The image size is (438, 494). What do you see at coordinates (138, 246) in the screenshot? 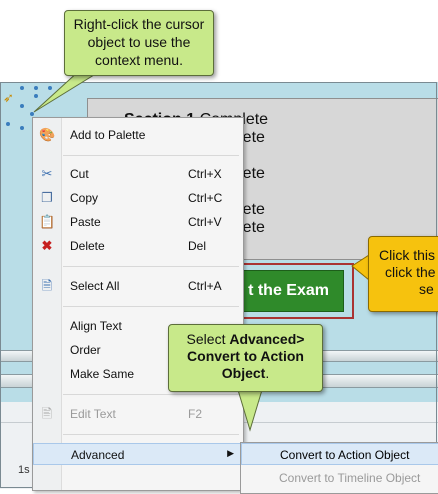
I see `menu-item-delete: ✖ Delete Del` at bounding box center [138, 246].